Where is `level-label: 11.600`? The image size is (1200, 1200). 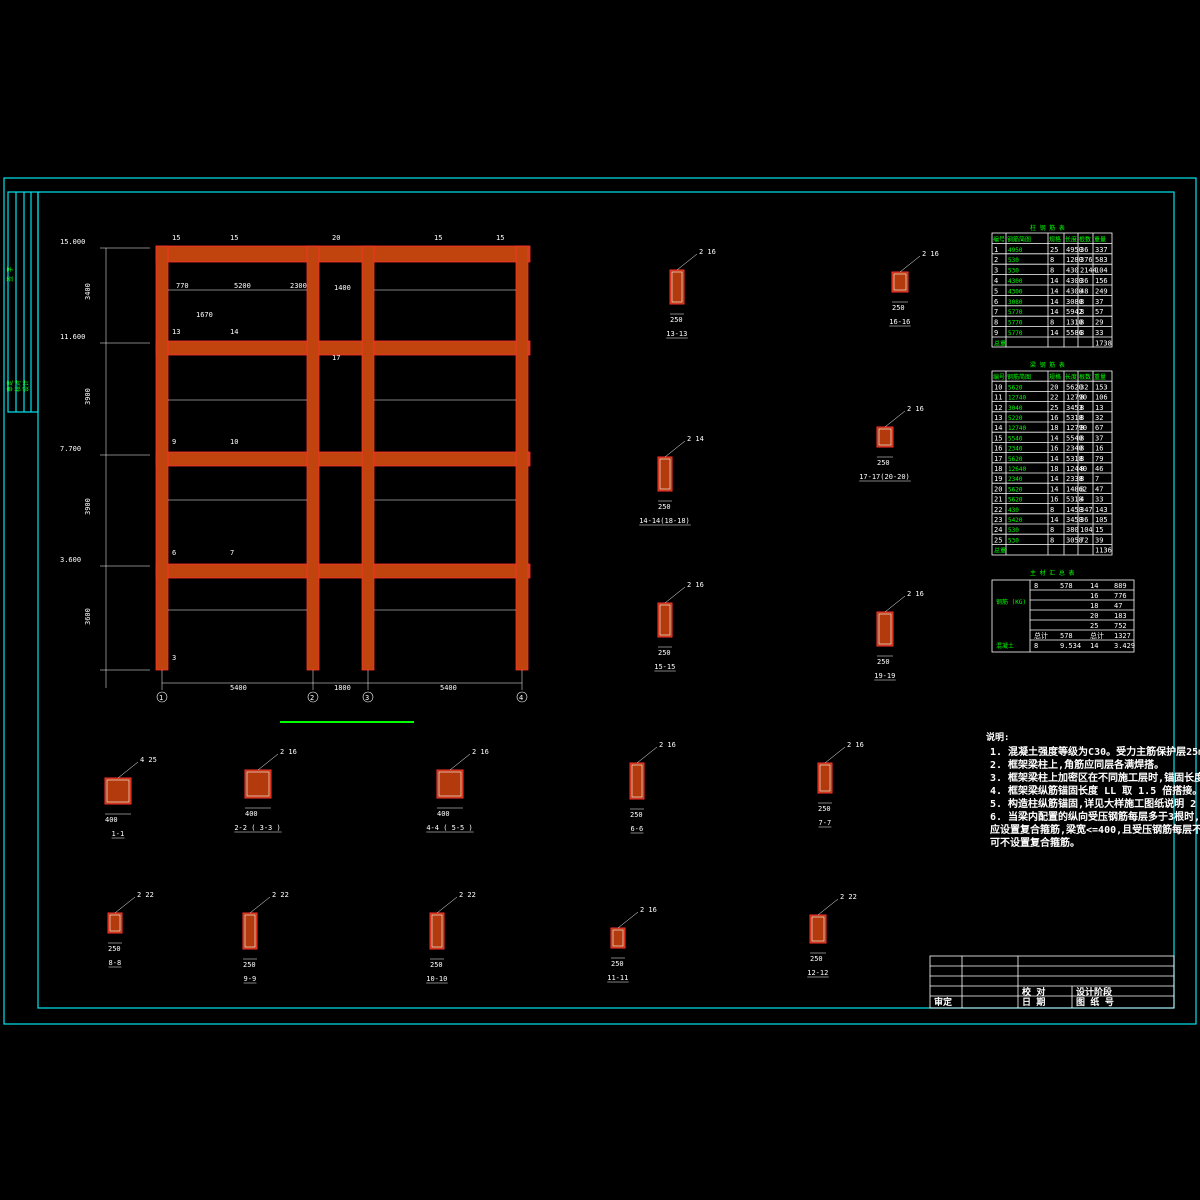 level-label: 11.600 is located at coordinates (72, 337).